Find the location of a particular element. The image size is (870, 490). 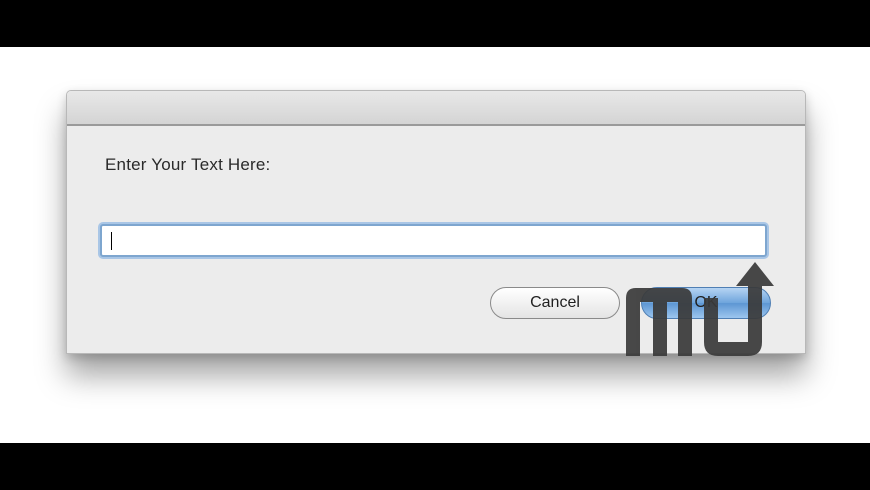

dialog-prompt: Enter Your Text Here: is located at coordinates (188, 164).